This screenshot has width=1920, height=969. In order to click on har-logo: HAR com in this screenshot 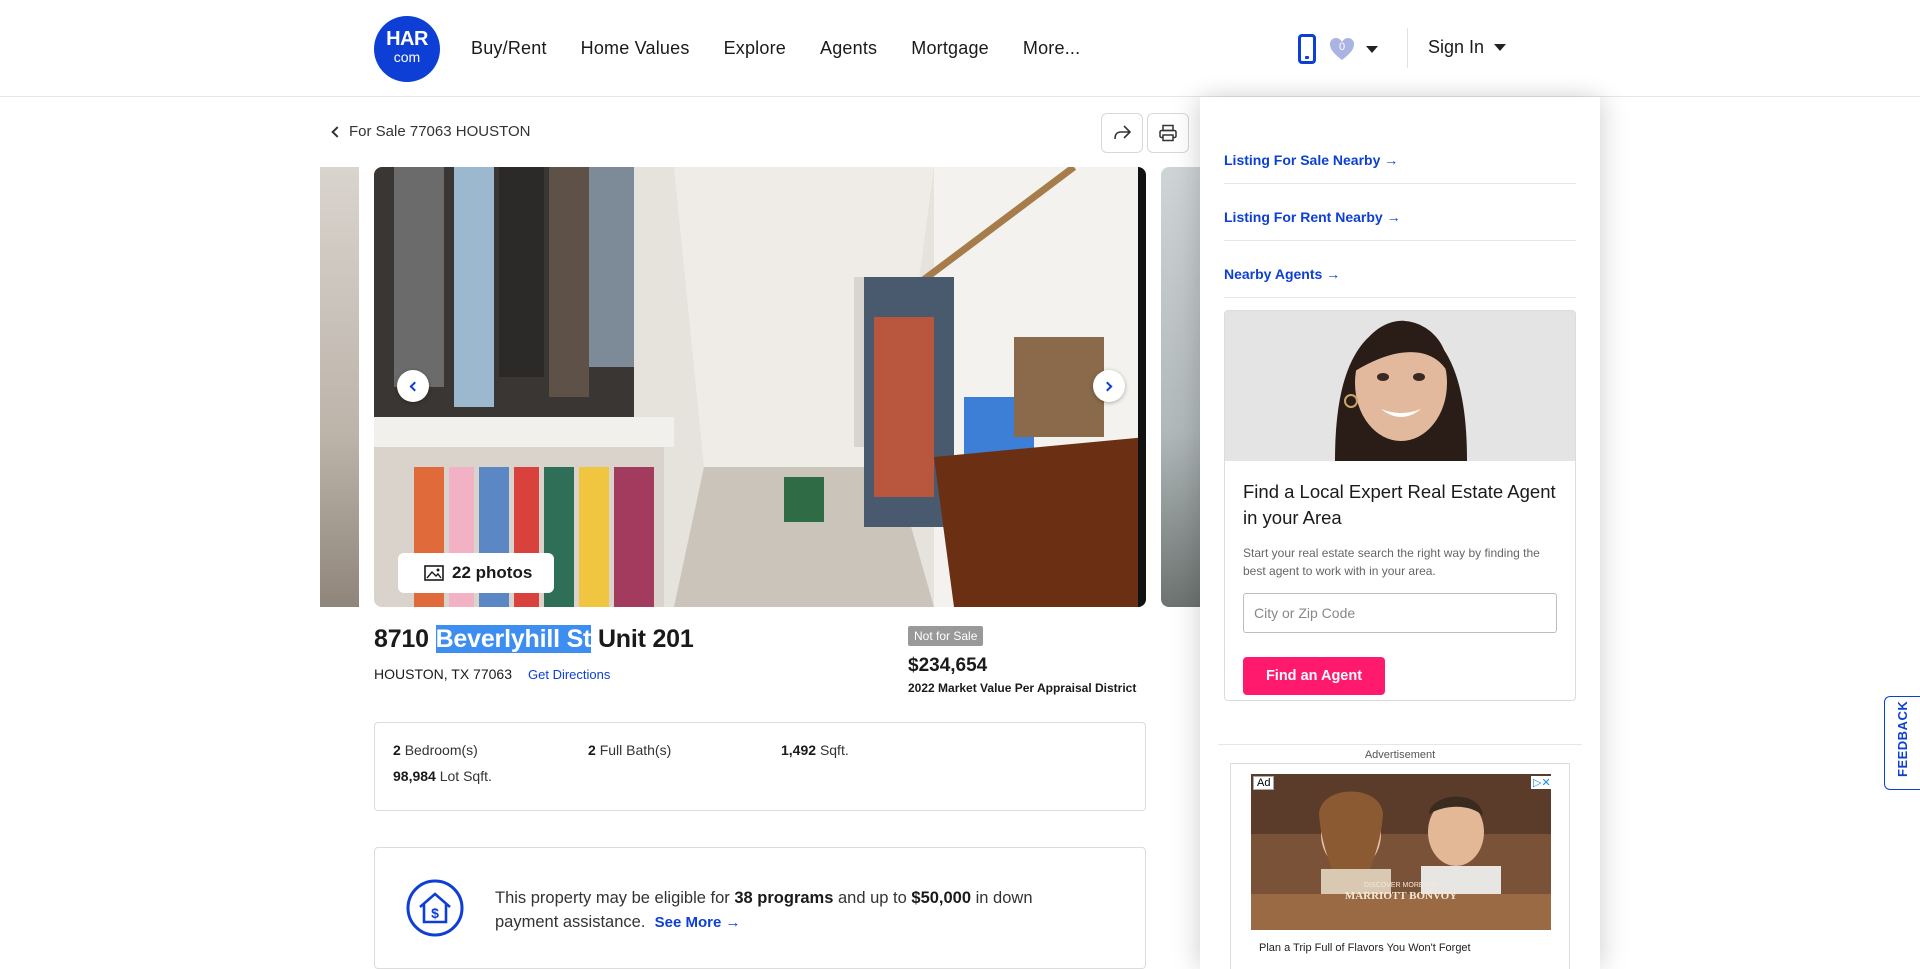, I will do `click(407, 49)`.